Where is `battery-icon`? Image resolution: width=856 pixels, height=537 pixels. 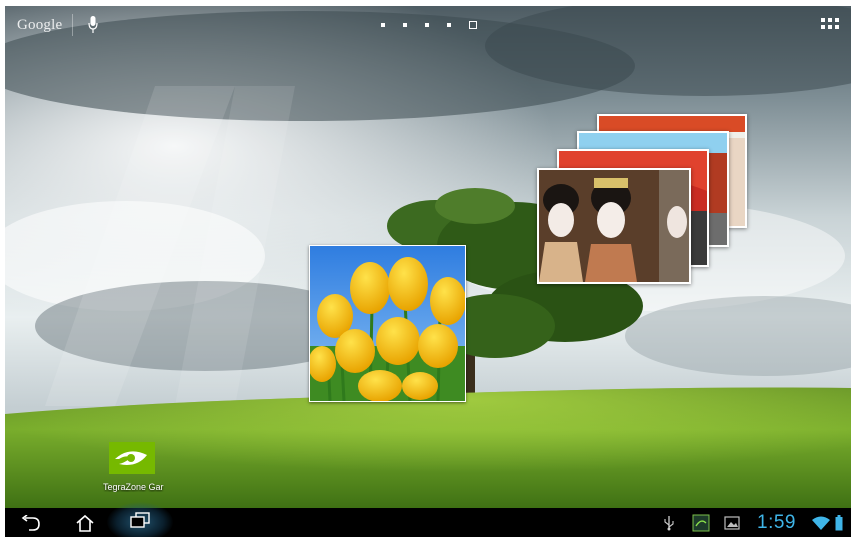
battery-icon is located at coordinates (839, 522).